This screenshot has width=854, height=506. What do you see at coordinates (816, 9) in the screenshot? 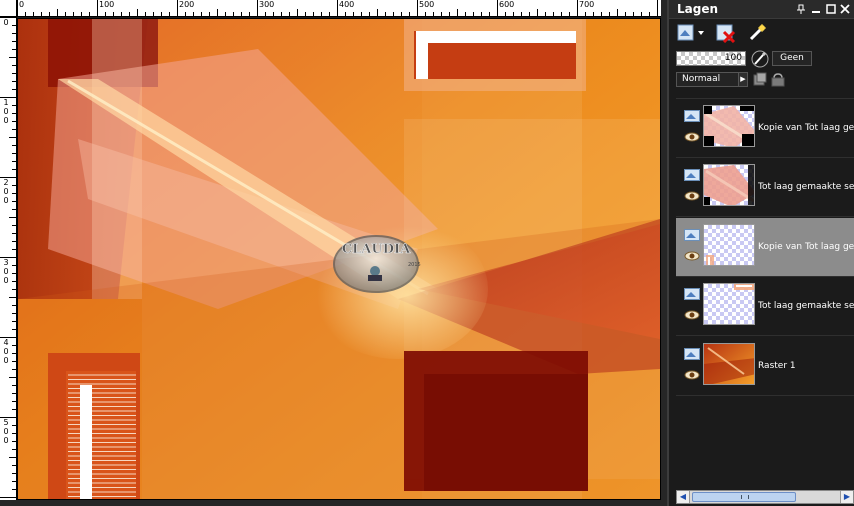
I see `minimize-icon` at bounding box center [816, 9].